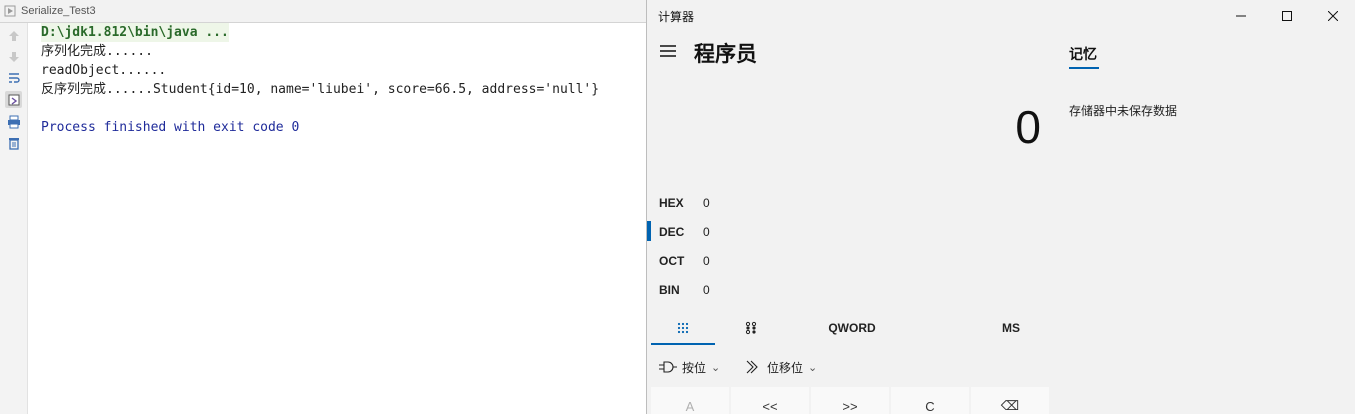 This screenshot has width=1355, height=414. I want to click on key-clear: C, so click(930, 400).